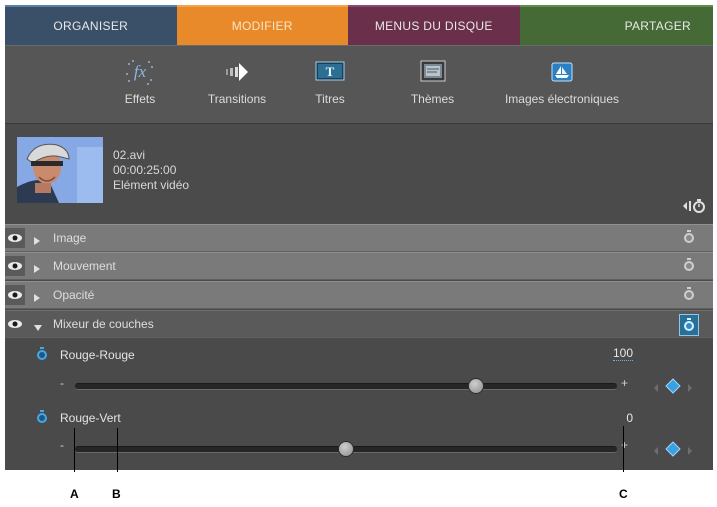  Describe the element at coordinates (84, 266) in the screenshot. I see `property-label: Mouvement` at that location.